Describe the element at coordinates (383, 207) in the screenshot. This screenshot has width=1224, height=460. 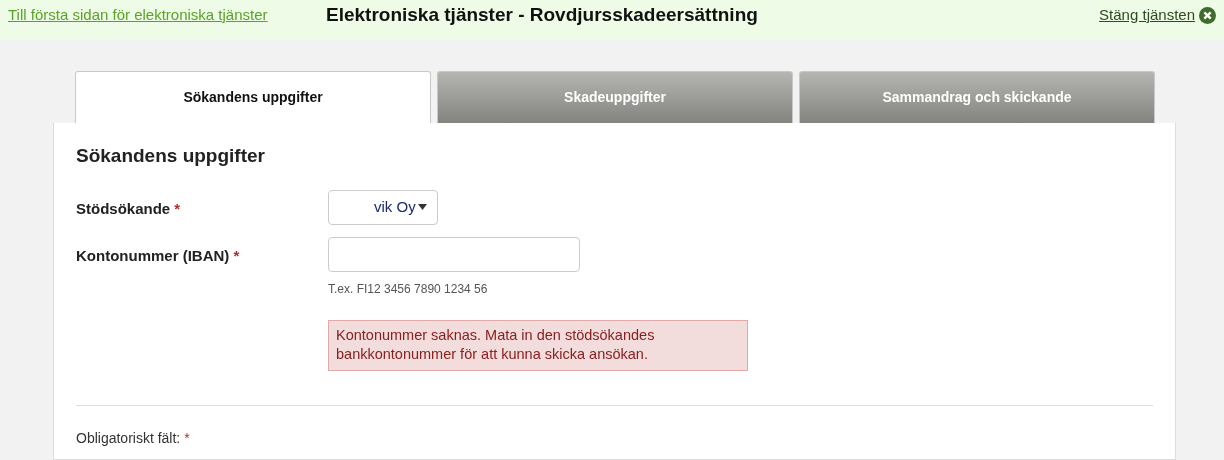
I see `select-dropdown: vik Oy` at that location.